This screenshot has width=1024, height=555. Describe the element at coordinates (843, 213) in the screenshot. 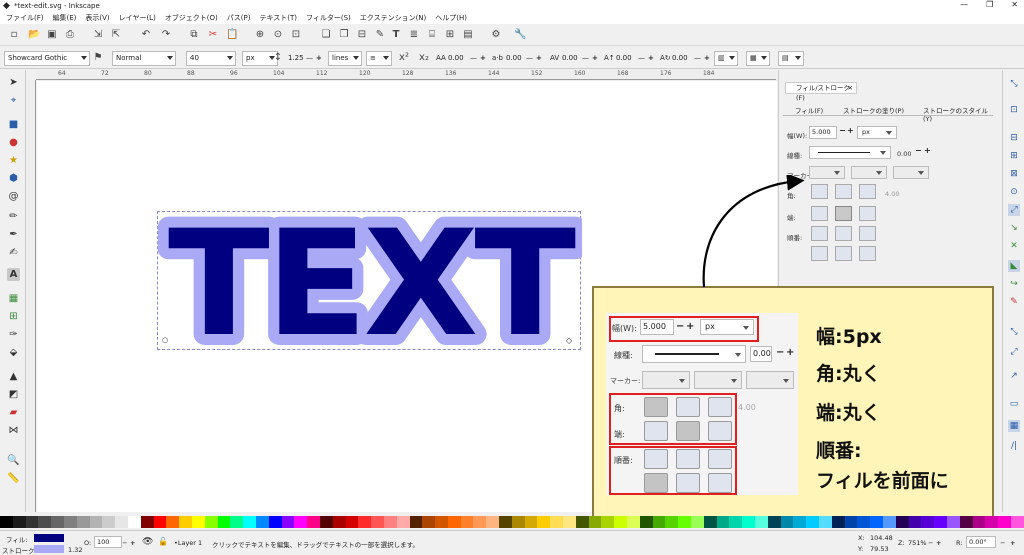

I see `cap-round-button` at that location.